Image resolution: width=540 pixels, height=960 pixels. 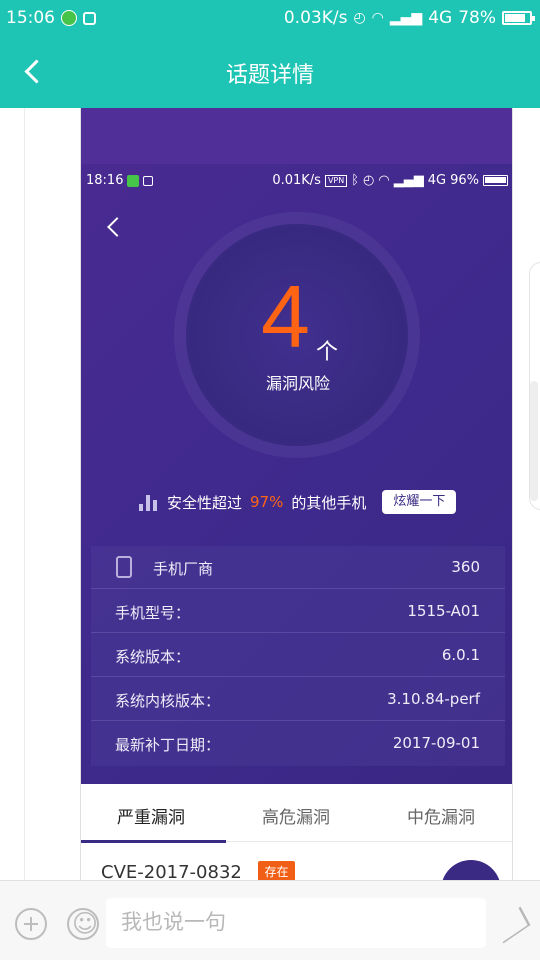 What do you see at coordinates (171, 871) in the screenshot?
I see `cve-id: CVE-2017-0832` at bounding box center [171, 871].